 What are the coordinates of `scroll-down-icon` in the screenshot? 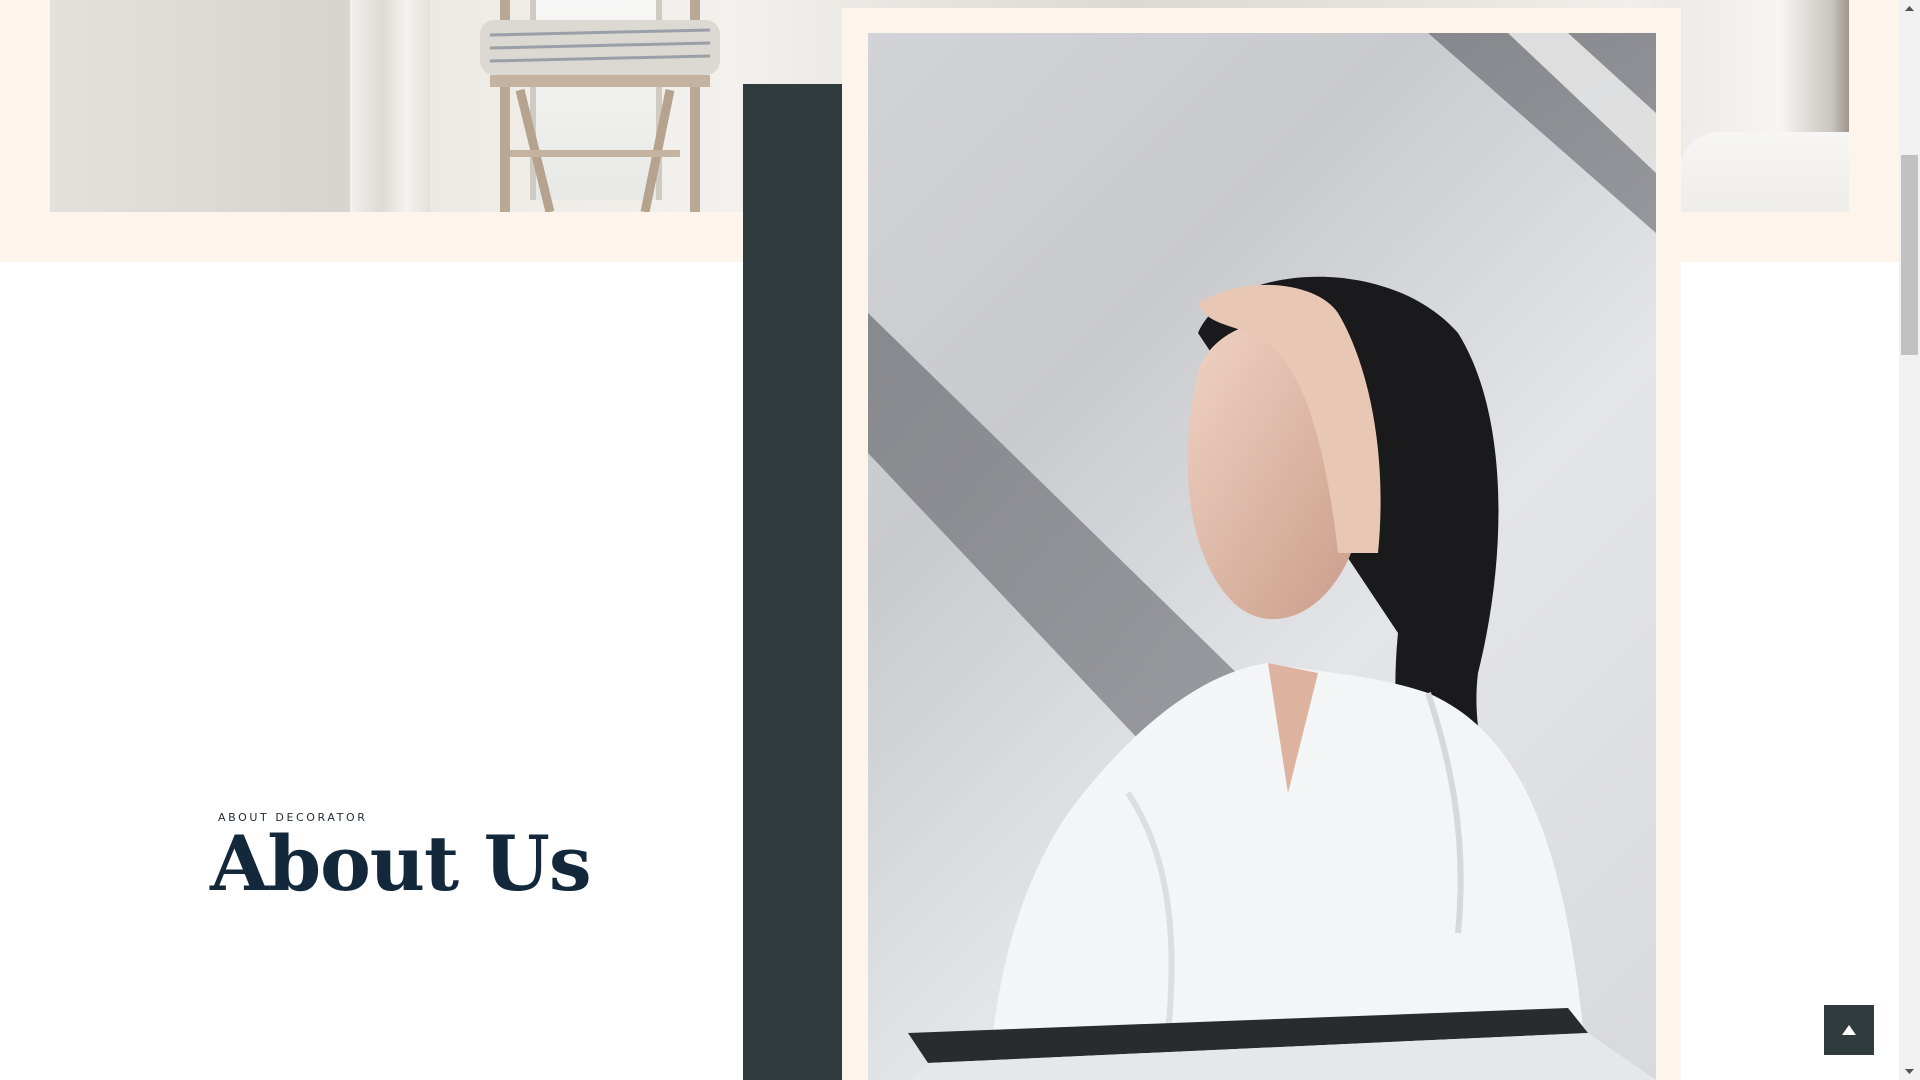 It's located at (1909, 1071).